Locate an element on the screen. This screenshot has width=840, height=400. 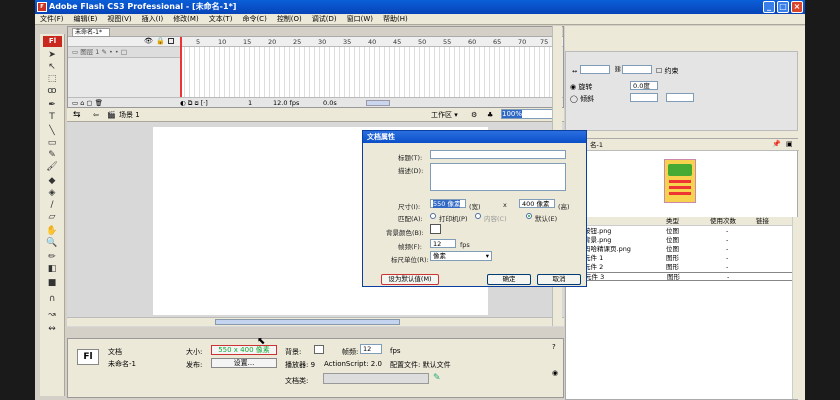
library-item: 元件 2 图形 - is located at coordinates (682, 267).